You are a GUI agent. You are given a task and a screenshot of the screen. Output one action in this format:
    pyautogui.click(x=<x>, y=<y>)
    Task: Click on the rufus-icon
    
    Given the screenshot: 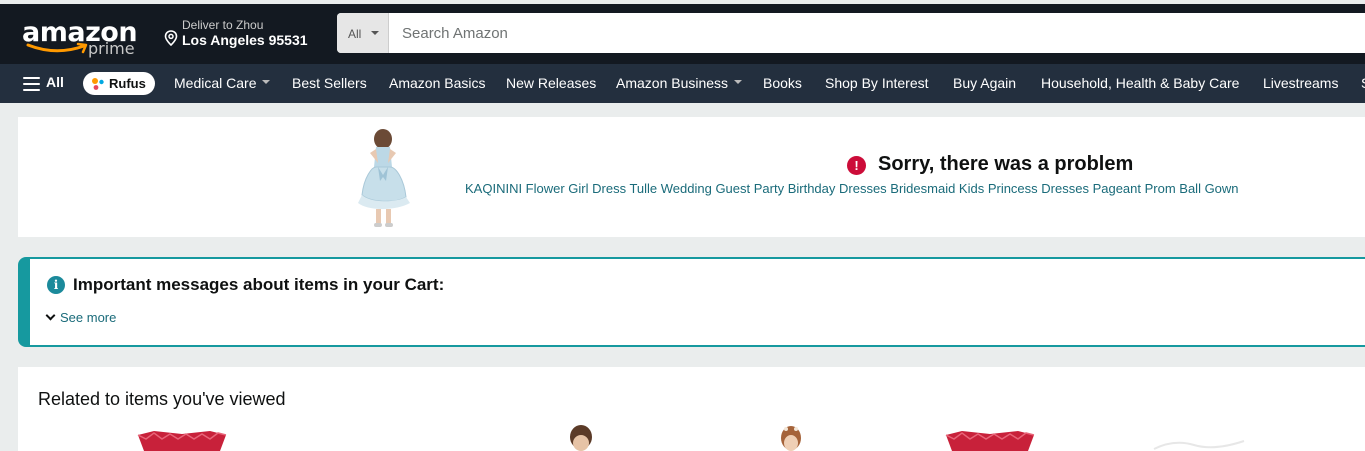 What is the action you would take?
    pyautogui.click(x=98, y=84)
    